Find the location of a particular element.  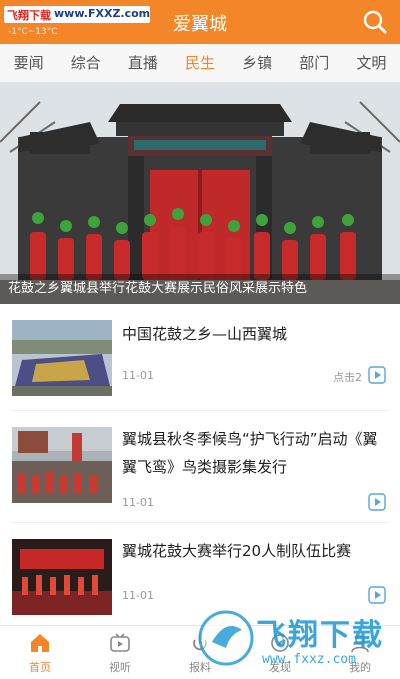

watermark-overlay: 飞翔下载 www.fxxz.com is located at coordinates (296, 641).